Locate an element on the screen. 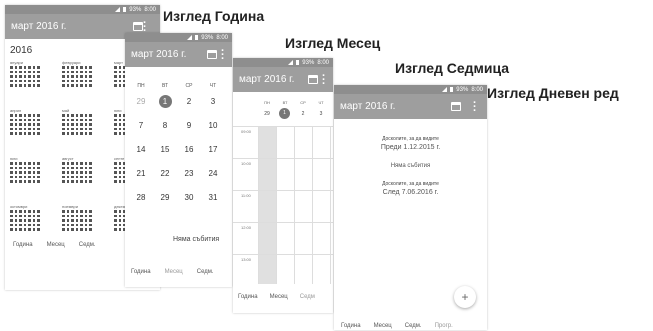  year-month: май is located at coordinates (81, 121).